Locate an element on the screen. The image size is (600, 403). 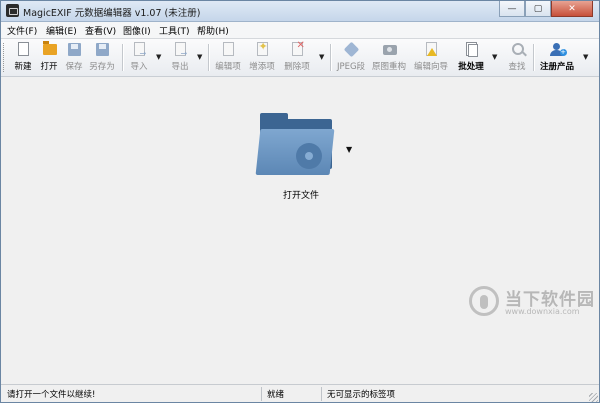
resize-grip-icon is located at coordinates (593, 397).